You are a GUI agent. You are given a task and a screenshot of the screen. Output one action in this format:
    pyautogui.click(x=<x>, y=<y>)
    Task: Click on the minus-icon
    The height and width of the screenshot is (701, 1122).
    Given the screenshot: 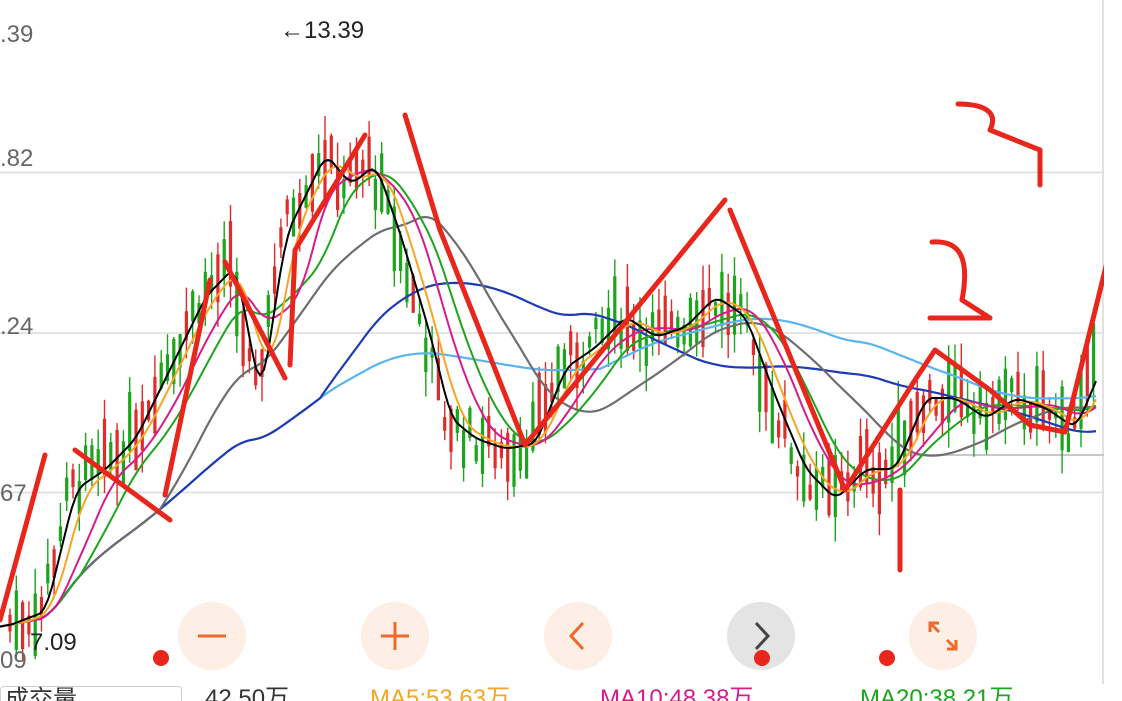 What is the action you would take?
    pyautogui.click(x=212, y=636)
    